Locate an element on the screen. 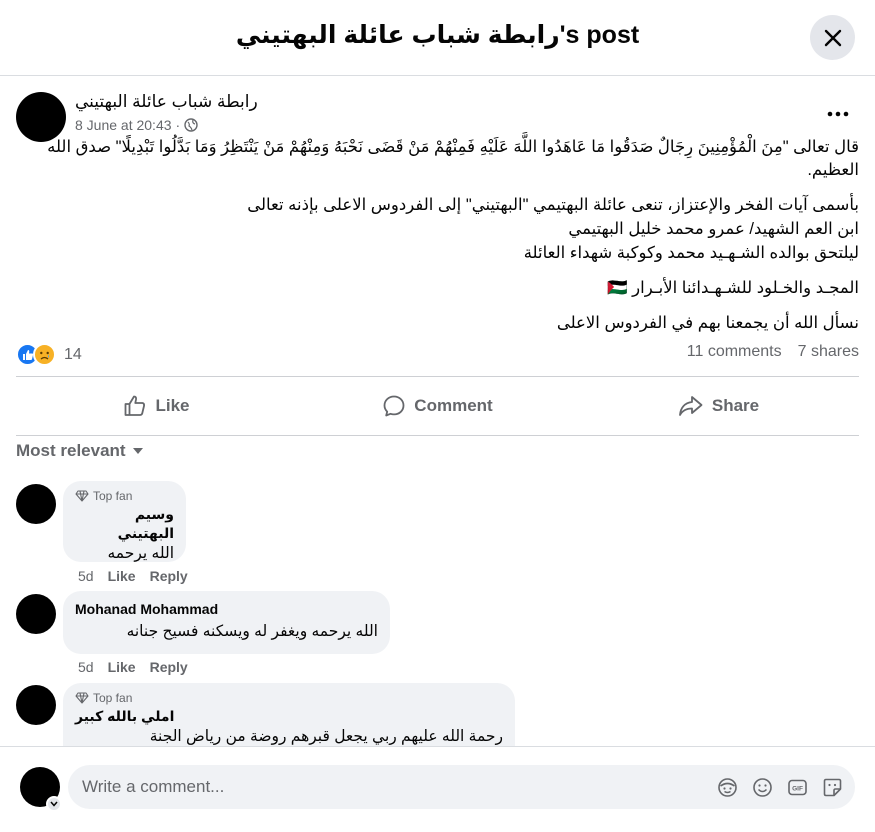 This screenshot has width=875, height=832. comment-text: الله يرحمه ويغفر له ويسكنه فسيح جنانه is located at coordinates (252, 631).